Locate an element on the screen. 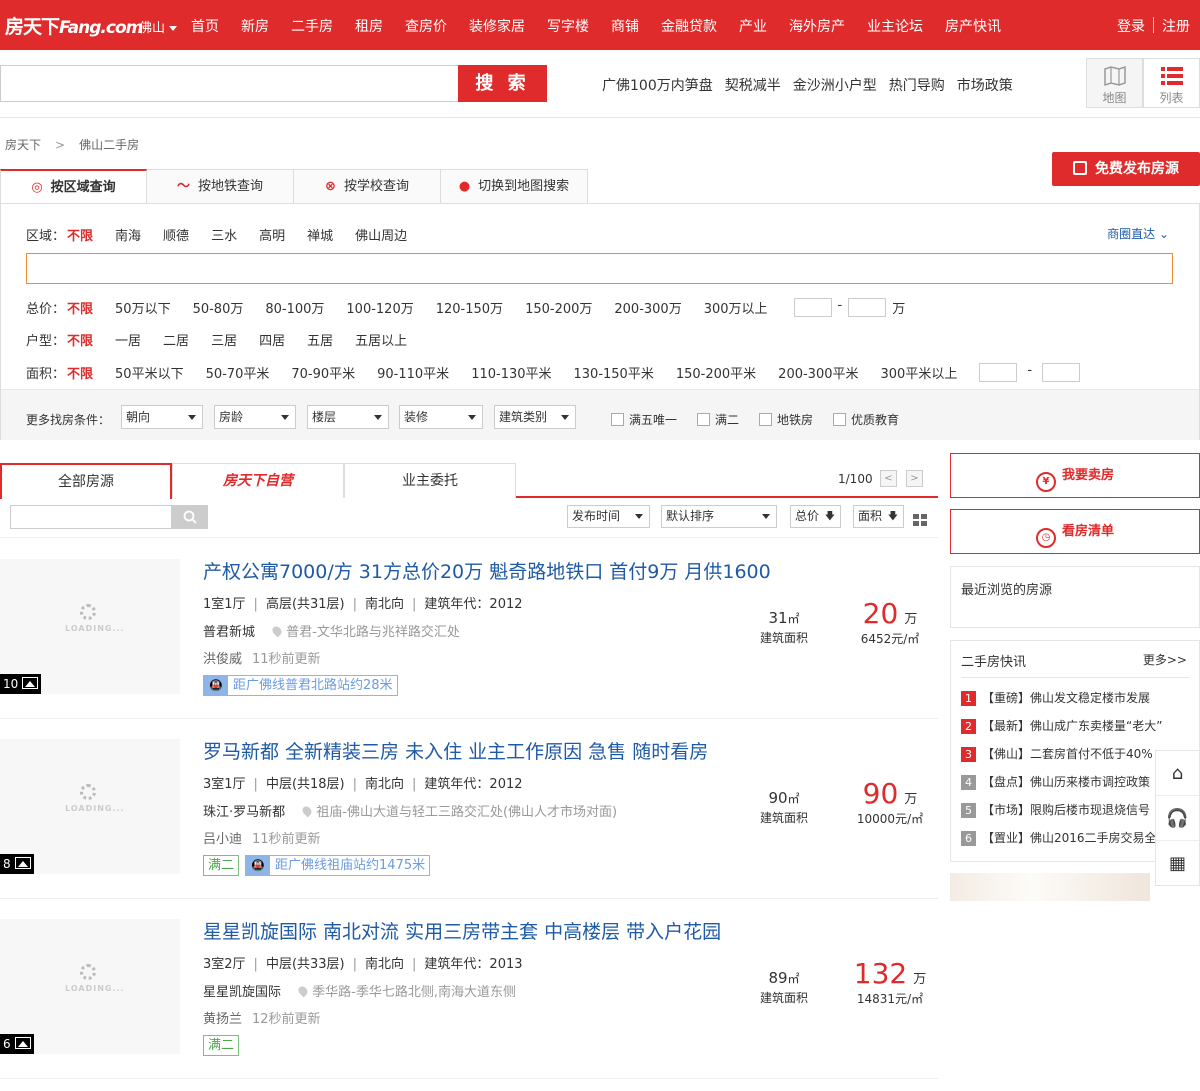 The image size is (1200, 1091). list-view-button: 列表 is located at coordinates (1171, 83).